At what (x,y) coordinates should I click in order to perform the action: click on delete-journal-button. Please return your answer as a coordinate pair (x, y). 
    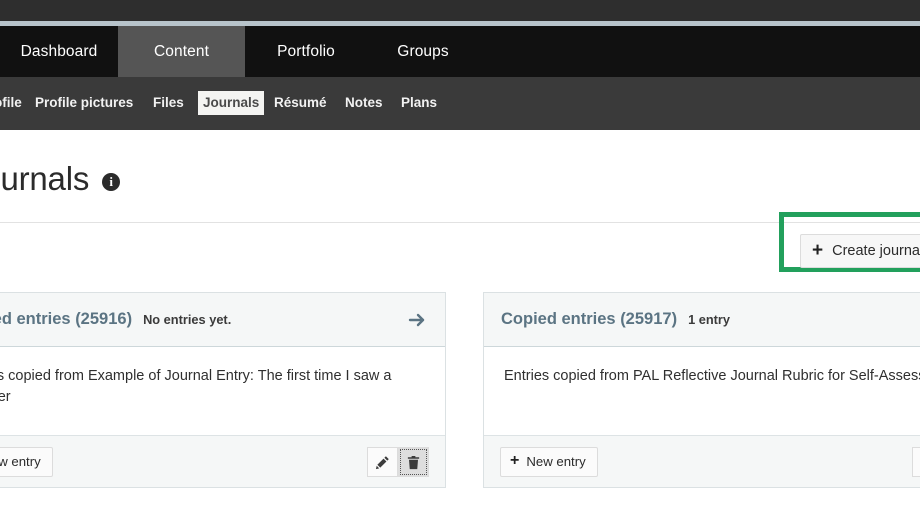
    Looking at the image, I should click on (413, 462).